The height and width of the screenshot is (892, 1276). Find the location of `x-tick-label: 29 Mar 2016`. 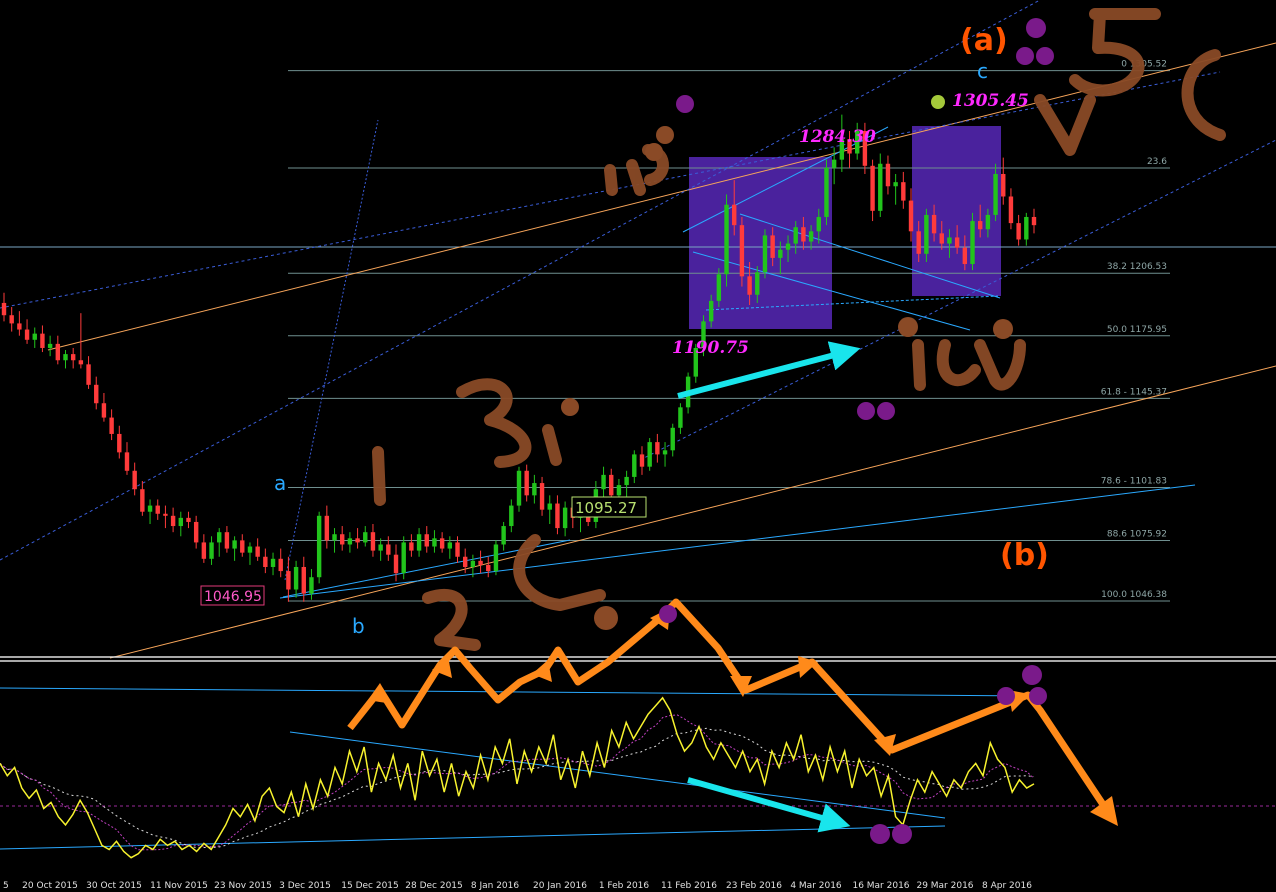

x-tick-label: 29 Mar 2016 is located at coordinates (944, 886).